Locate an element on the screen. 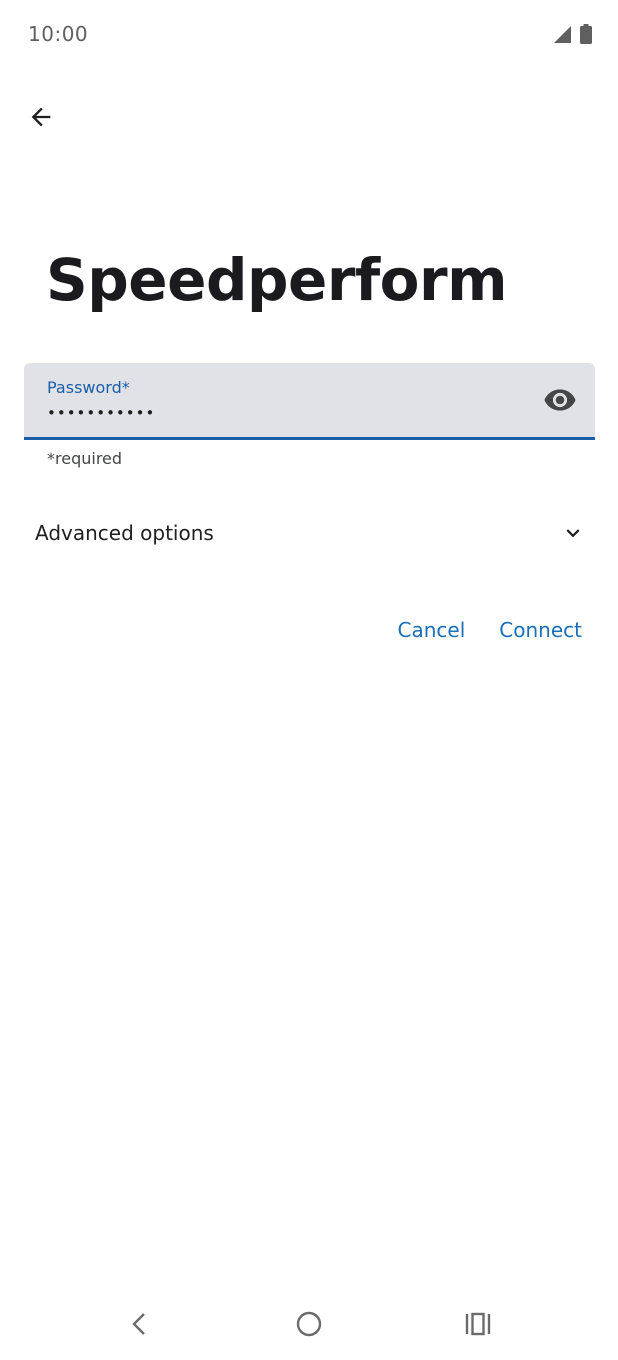  status-icons is located at coordinates (572, 36).